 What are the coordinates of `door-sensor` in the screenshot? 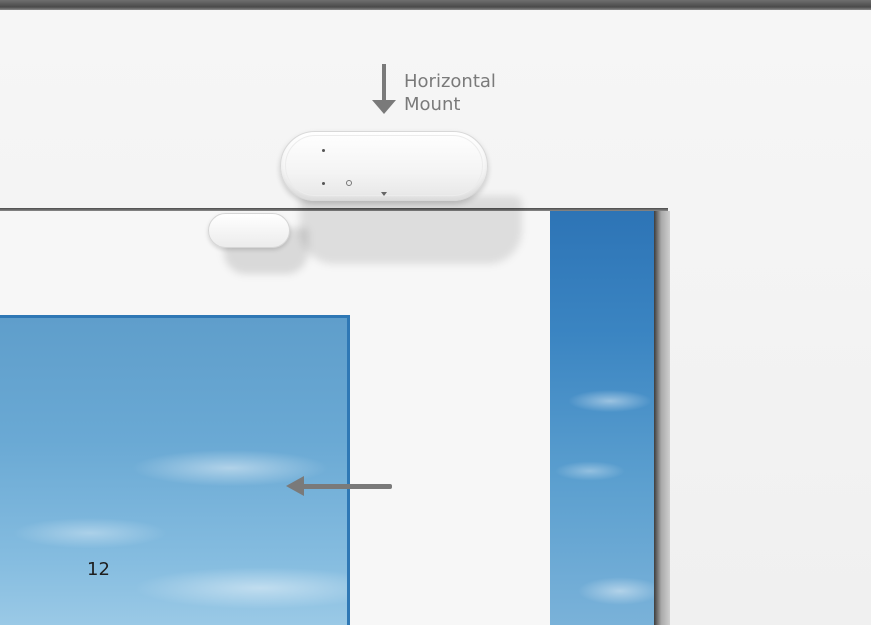 It's located at (384, 166).